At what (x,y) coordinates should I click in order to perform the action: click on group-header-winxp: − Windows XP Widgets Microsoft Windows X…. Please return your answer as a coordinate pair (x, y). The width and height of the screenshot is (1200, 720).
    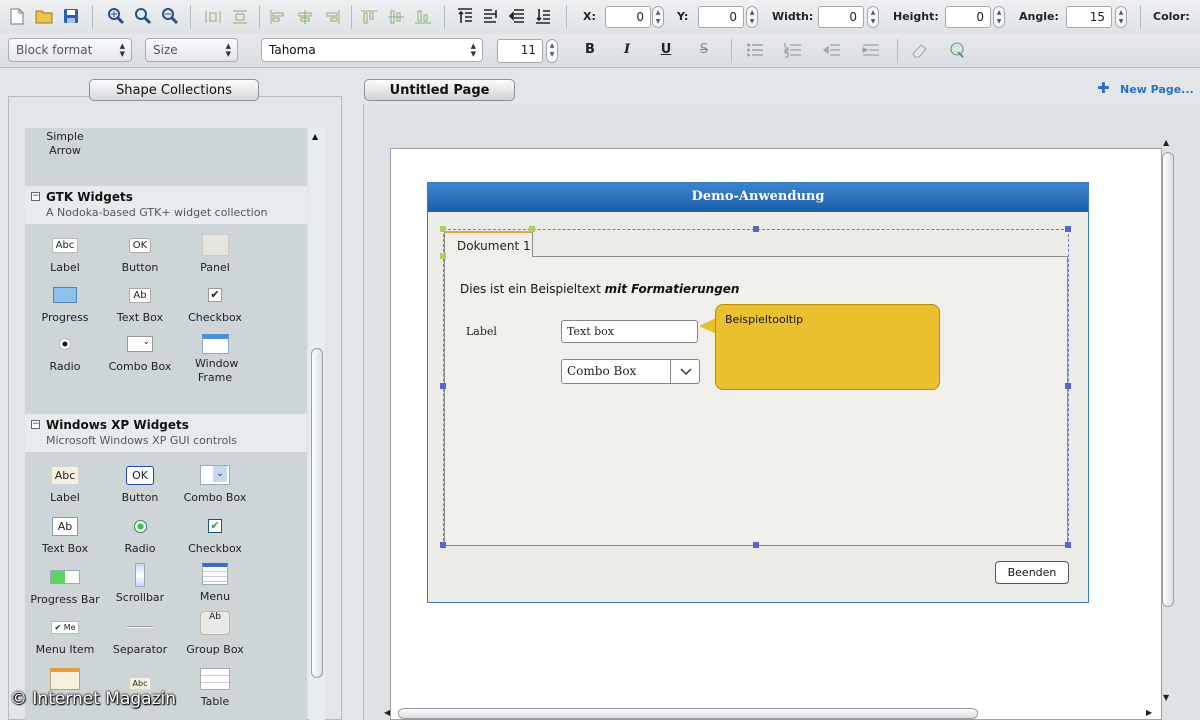
    Looking at the image, I should click on (166, 433).